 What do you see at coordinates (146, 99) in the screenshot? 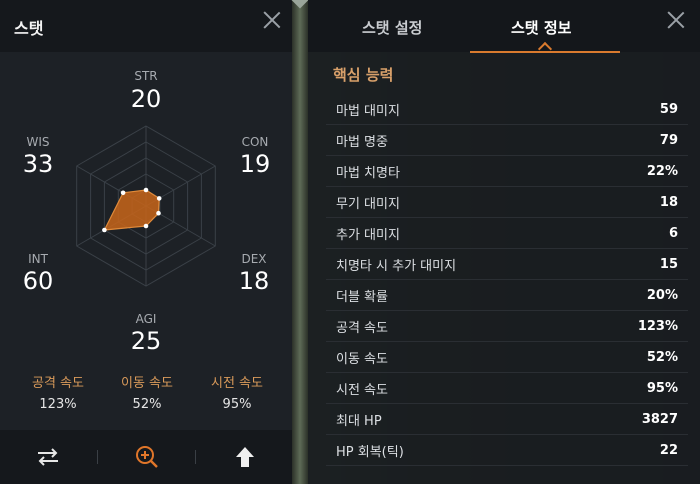
I see `stat-value-str: 20` at bounding box center [146, 99].